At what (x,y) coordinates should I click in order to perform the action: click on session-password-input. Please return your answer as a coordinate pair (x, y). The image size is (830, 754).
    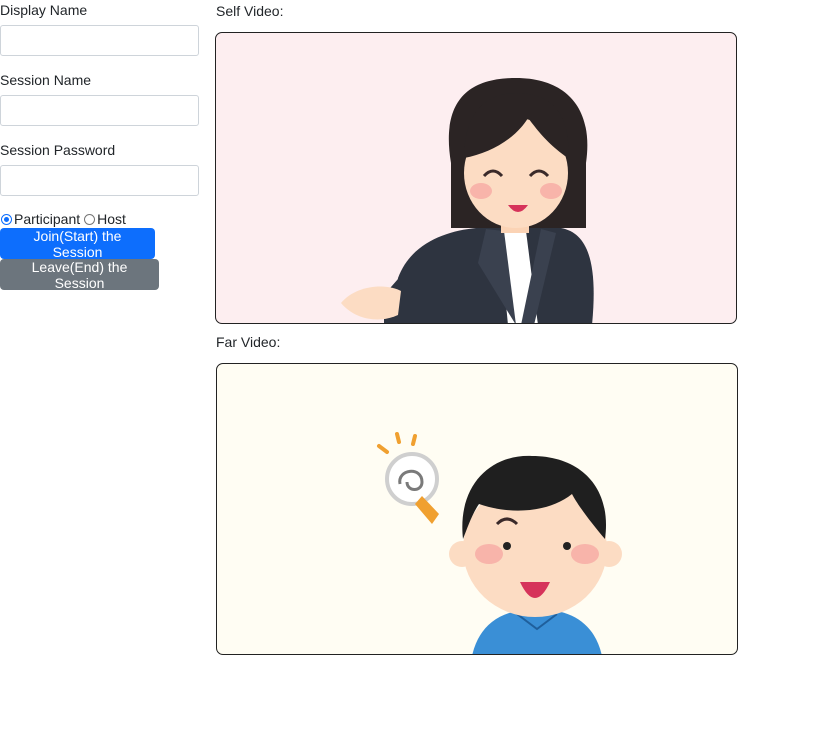
    Looking at the image, I should click on (99, 180).